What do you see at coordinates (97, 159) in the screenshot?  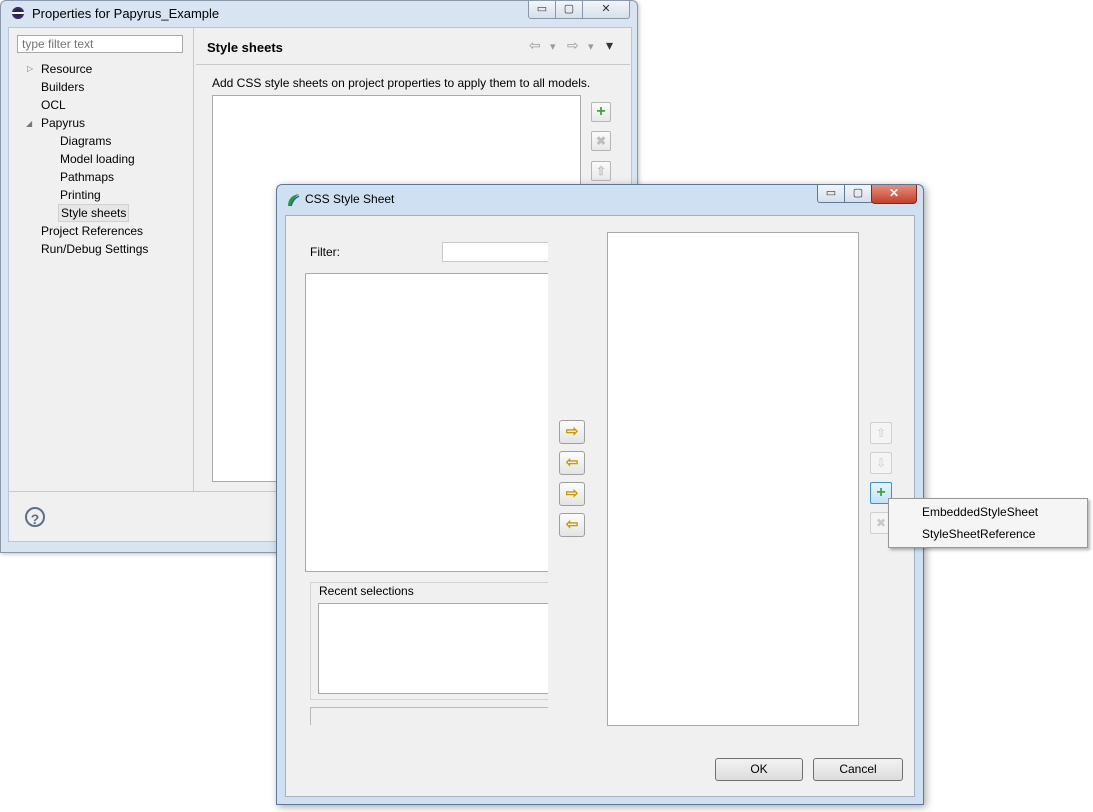 I see `tree-item-model-loading: Model loading` at bounding box center [97, 159].